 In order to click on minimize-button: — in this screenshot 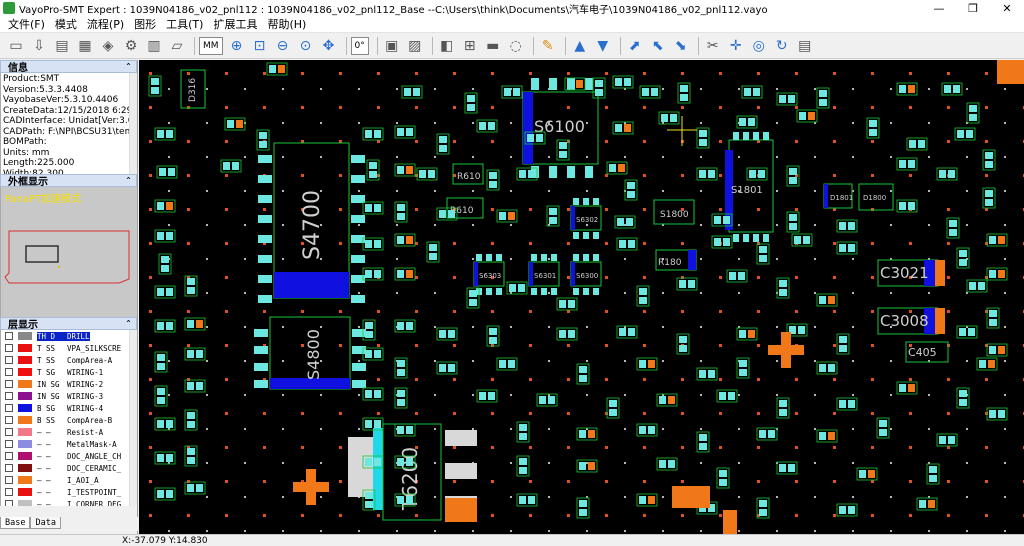, I will do `click(939, 8)`.